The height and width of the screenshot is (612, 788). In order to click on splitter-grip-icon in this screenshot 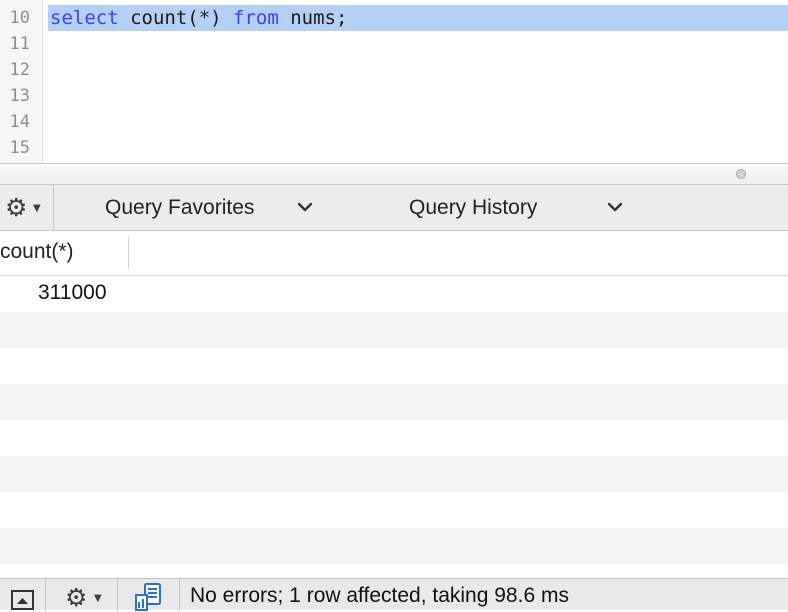, I will do `click(741, 174)`.